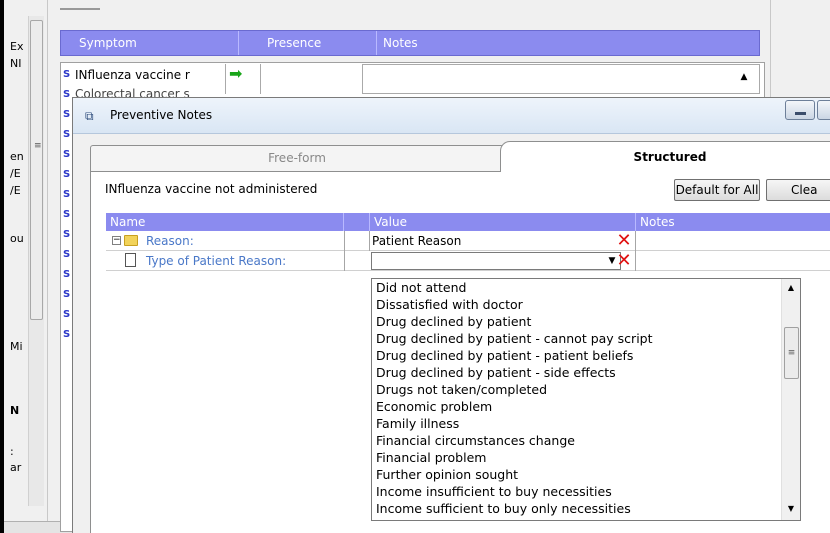  Describe the element at coordinates (492, 241) in the screenshot. I see `reason-value: Patient Reason` at that location.